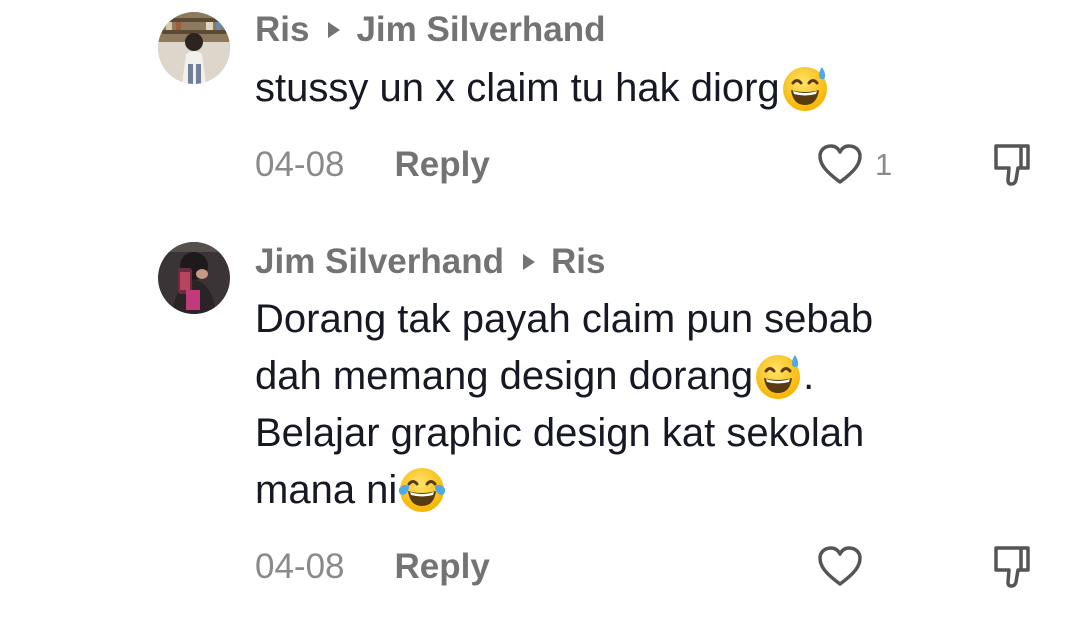 This screenshot has width=1080, height=621. Describe the element at coordinates (560, 433) in the screenshot. I see `comment-text-line: Belajar graphic design kat sekolah` at that location.